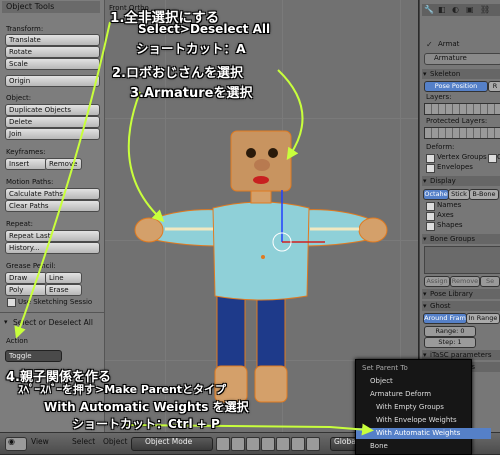  Describe the element at coordinates (122, 389) in the screenshot. I see `annotation-step4-line2: ｽﾍﾟｰｽﾊﾞｰを押す>Make Parentとタイプ` at that location.